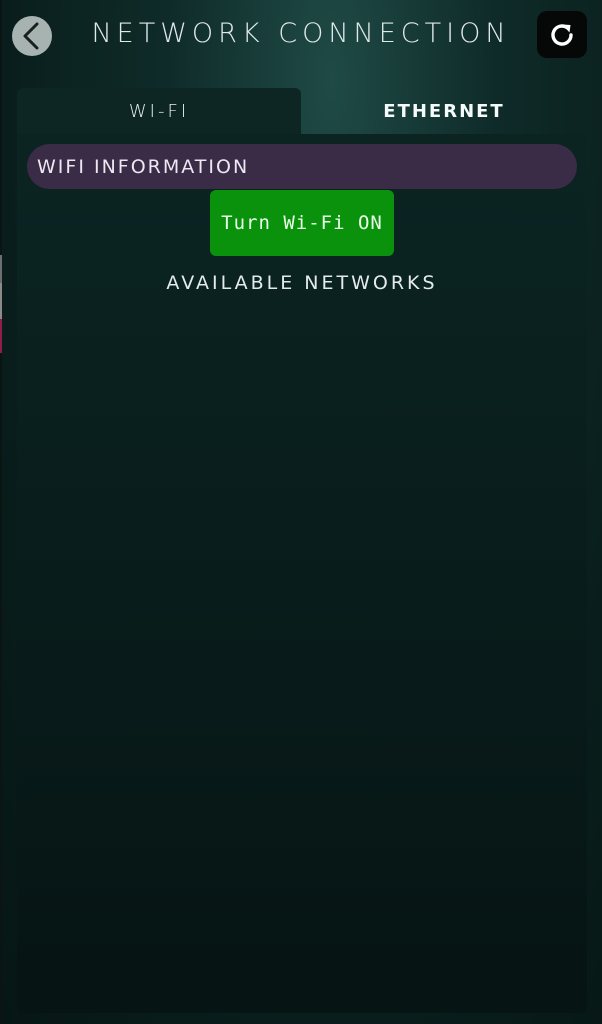 This screenshot has height=1024, width=602. I want to click on tab-bar: WI-FI ETHERNET, so click(302, 111).